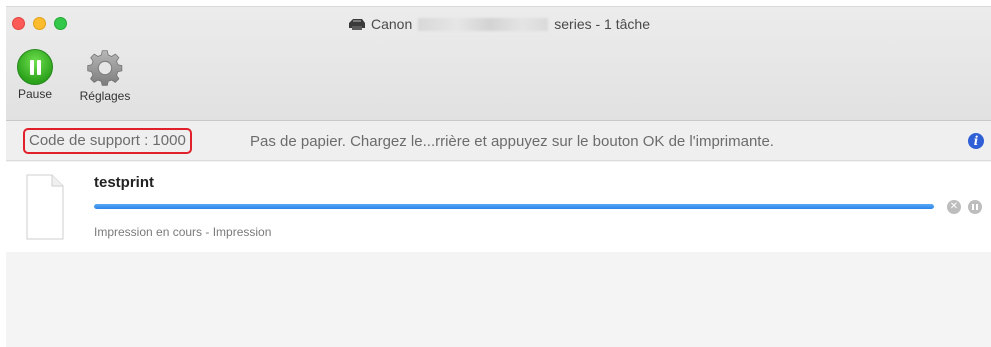 This screenshot has height=347, width=991. What do you see at coordinates (602, 24) in the screenshot?
I see `window-title-suffix: series - 1 tâche` at bounding box center [602, 24].